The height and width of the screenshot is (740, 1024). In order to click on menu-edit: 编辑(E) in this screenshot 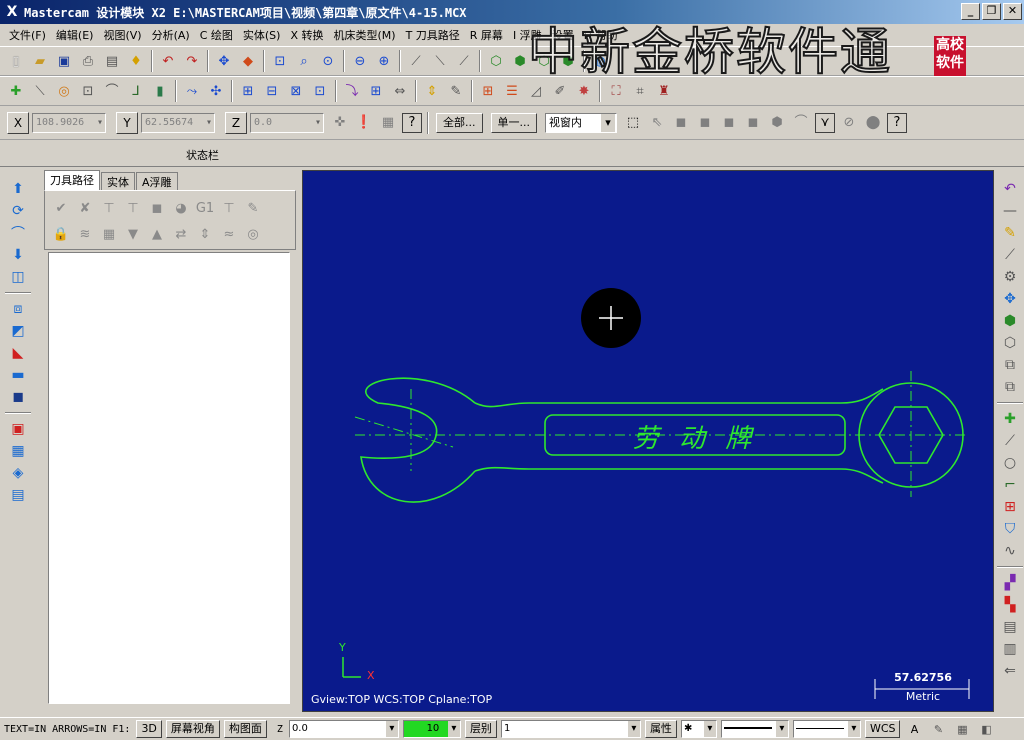, I will do `click(75, 35)`.